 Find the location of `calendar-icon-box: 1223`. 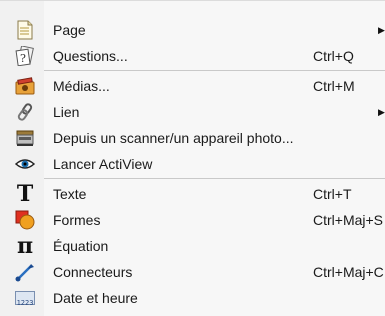

calendar-icon-box: 1223 is located at coordinates (25, 299).